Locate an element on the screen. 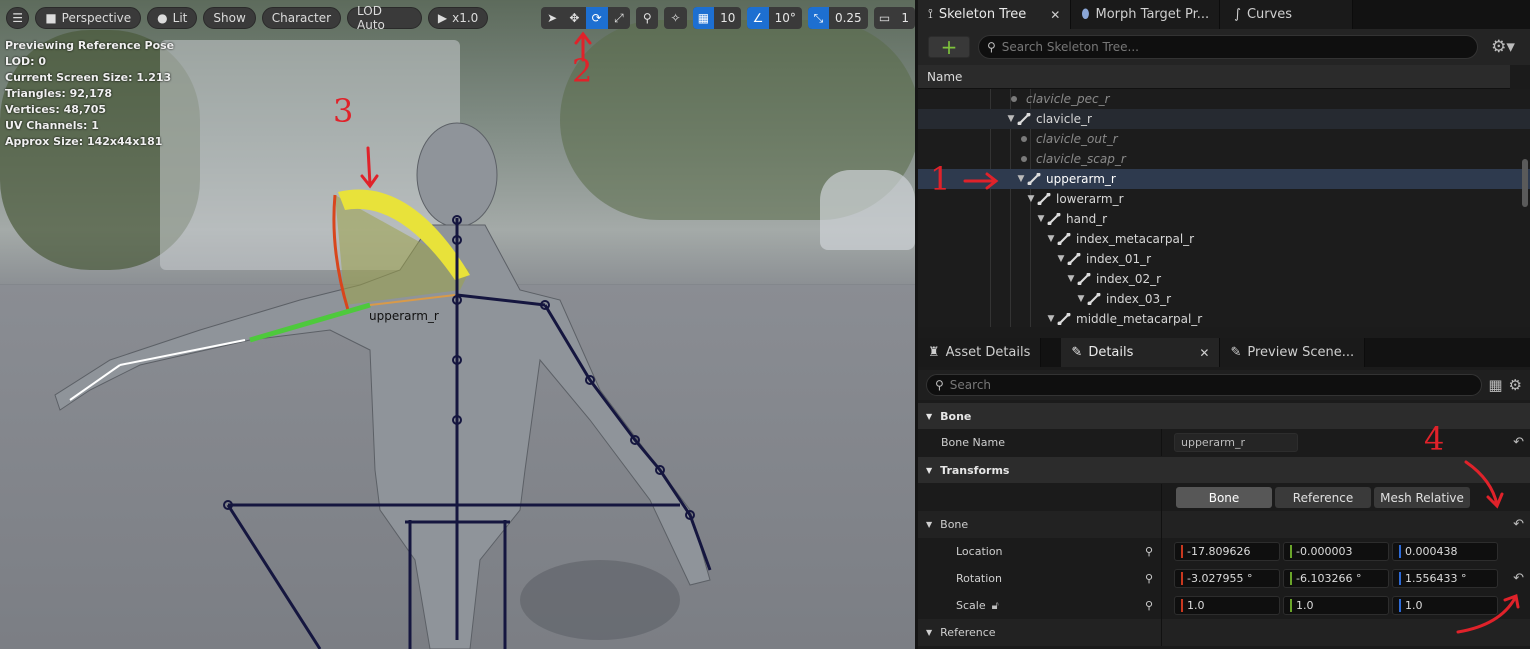 The image size is (1530, 649). scale-y-field: 1.0 is located at coordinates (1336, 605).